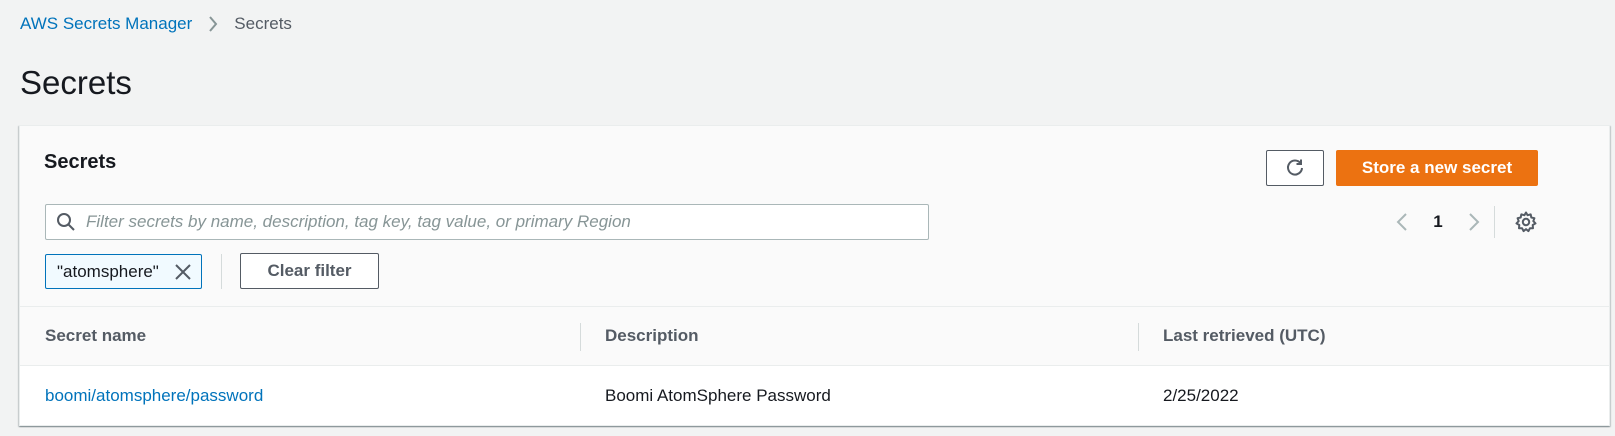 The height and width of the screenshot is (436, 1615). I want to click on pager-divider, so click(1494, 222).